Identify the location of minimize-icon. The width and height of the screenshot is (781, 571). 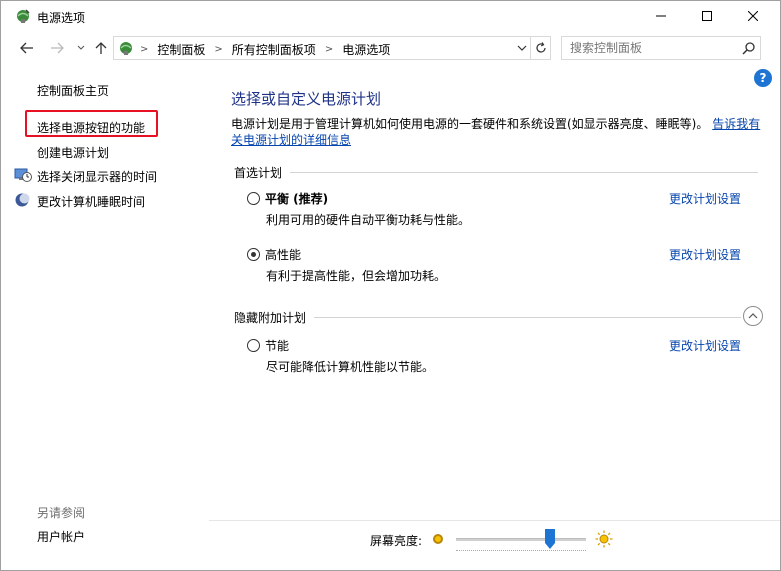
(661, 16).